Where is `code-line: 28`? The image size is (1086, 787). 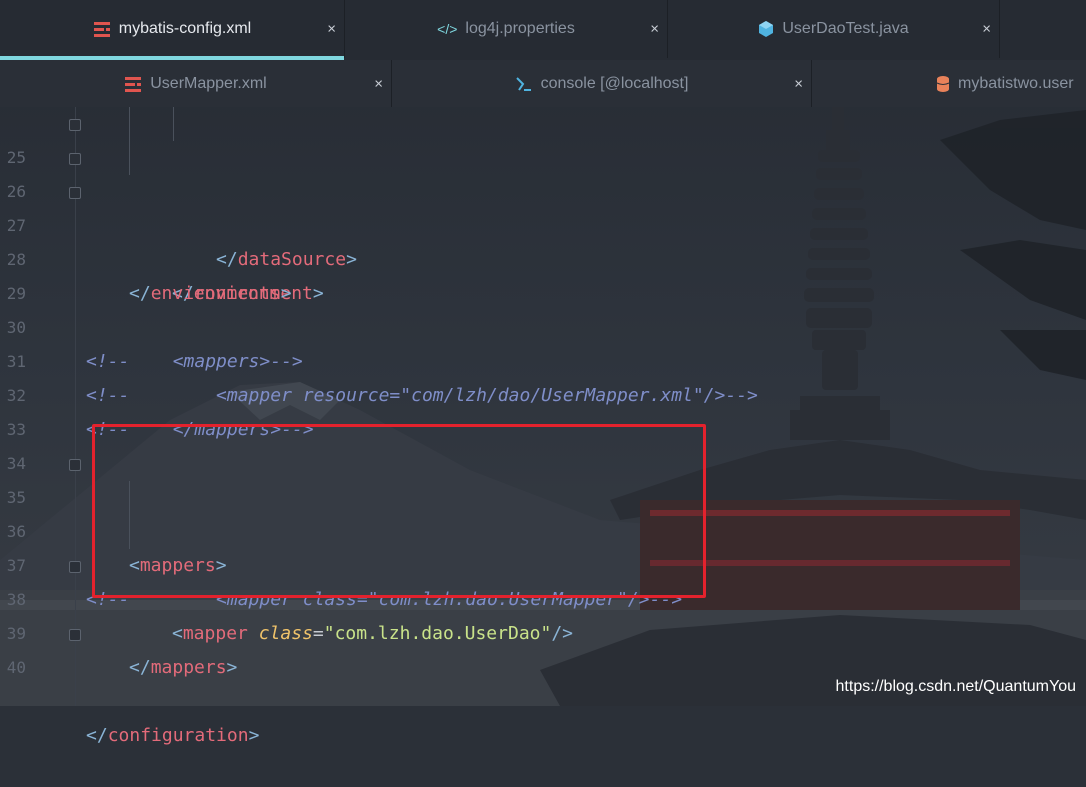
code-line: 28 is located at coordinates (543, 239).